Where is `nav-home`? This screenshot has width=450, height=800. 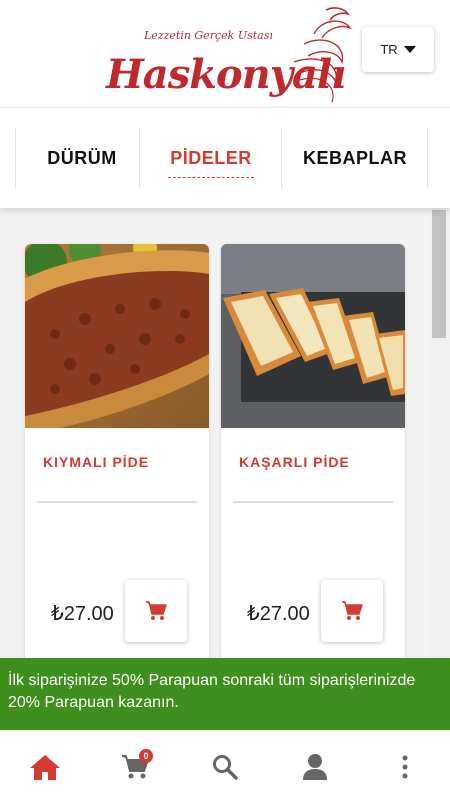
nav-home is located at coordinates (45, 767).